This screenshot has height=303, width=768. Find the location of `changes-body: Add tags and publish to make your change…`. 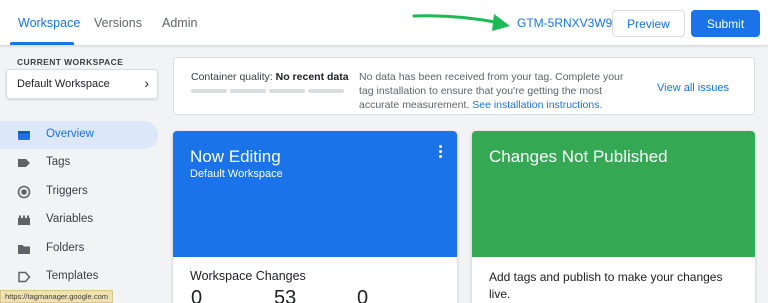

changes-body: Add tags and publish to make your change… is located at coordinates (606, 285).